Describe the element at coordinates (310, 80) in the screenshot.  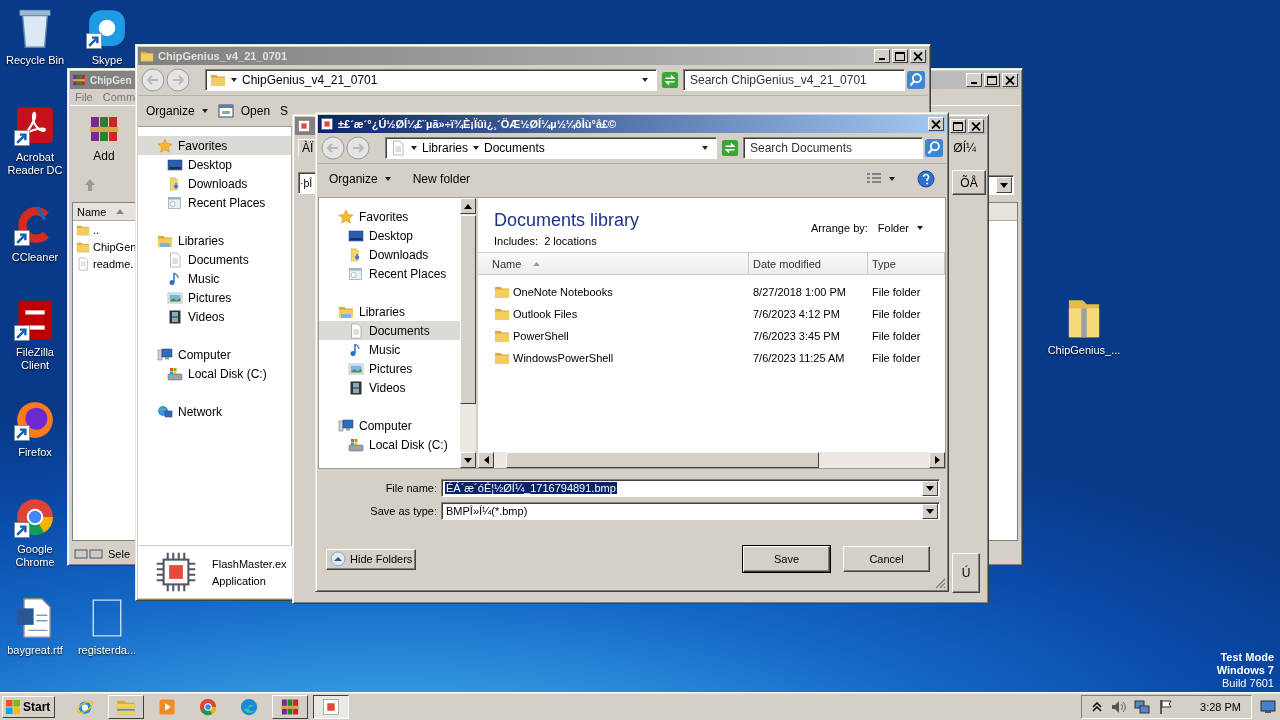
I see `breadcrumb: ChipGenius_v4_21_0701` at that location.